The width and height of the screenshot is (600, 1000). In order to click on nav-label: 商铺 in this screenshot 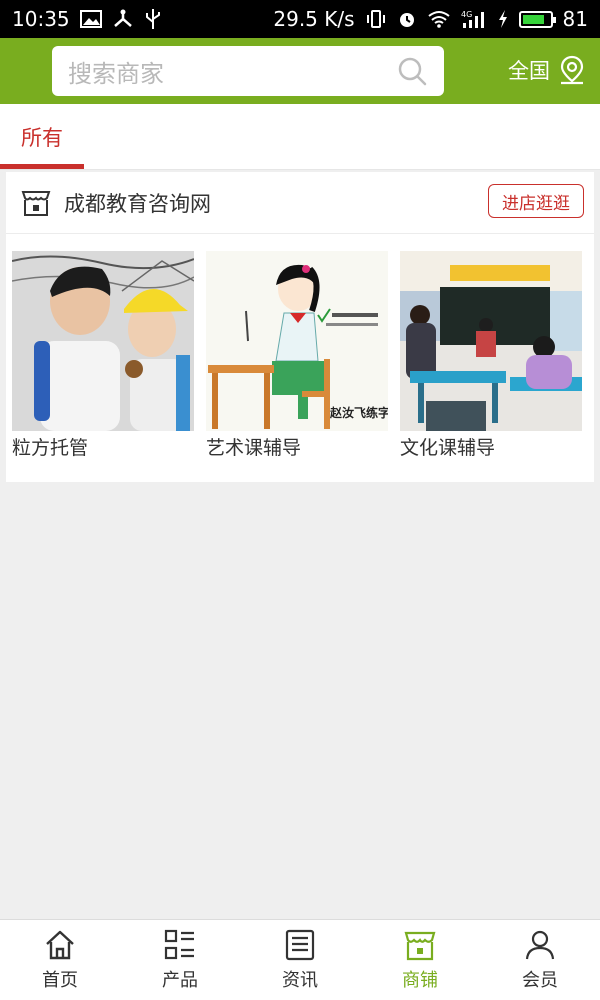, I will do `click(420, 980)`.